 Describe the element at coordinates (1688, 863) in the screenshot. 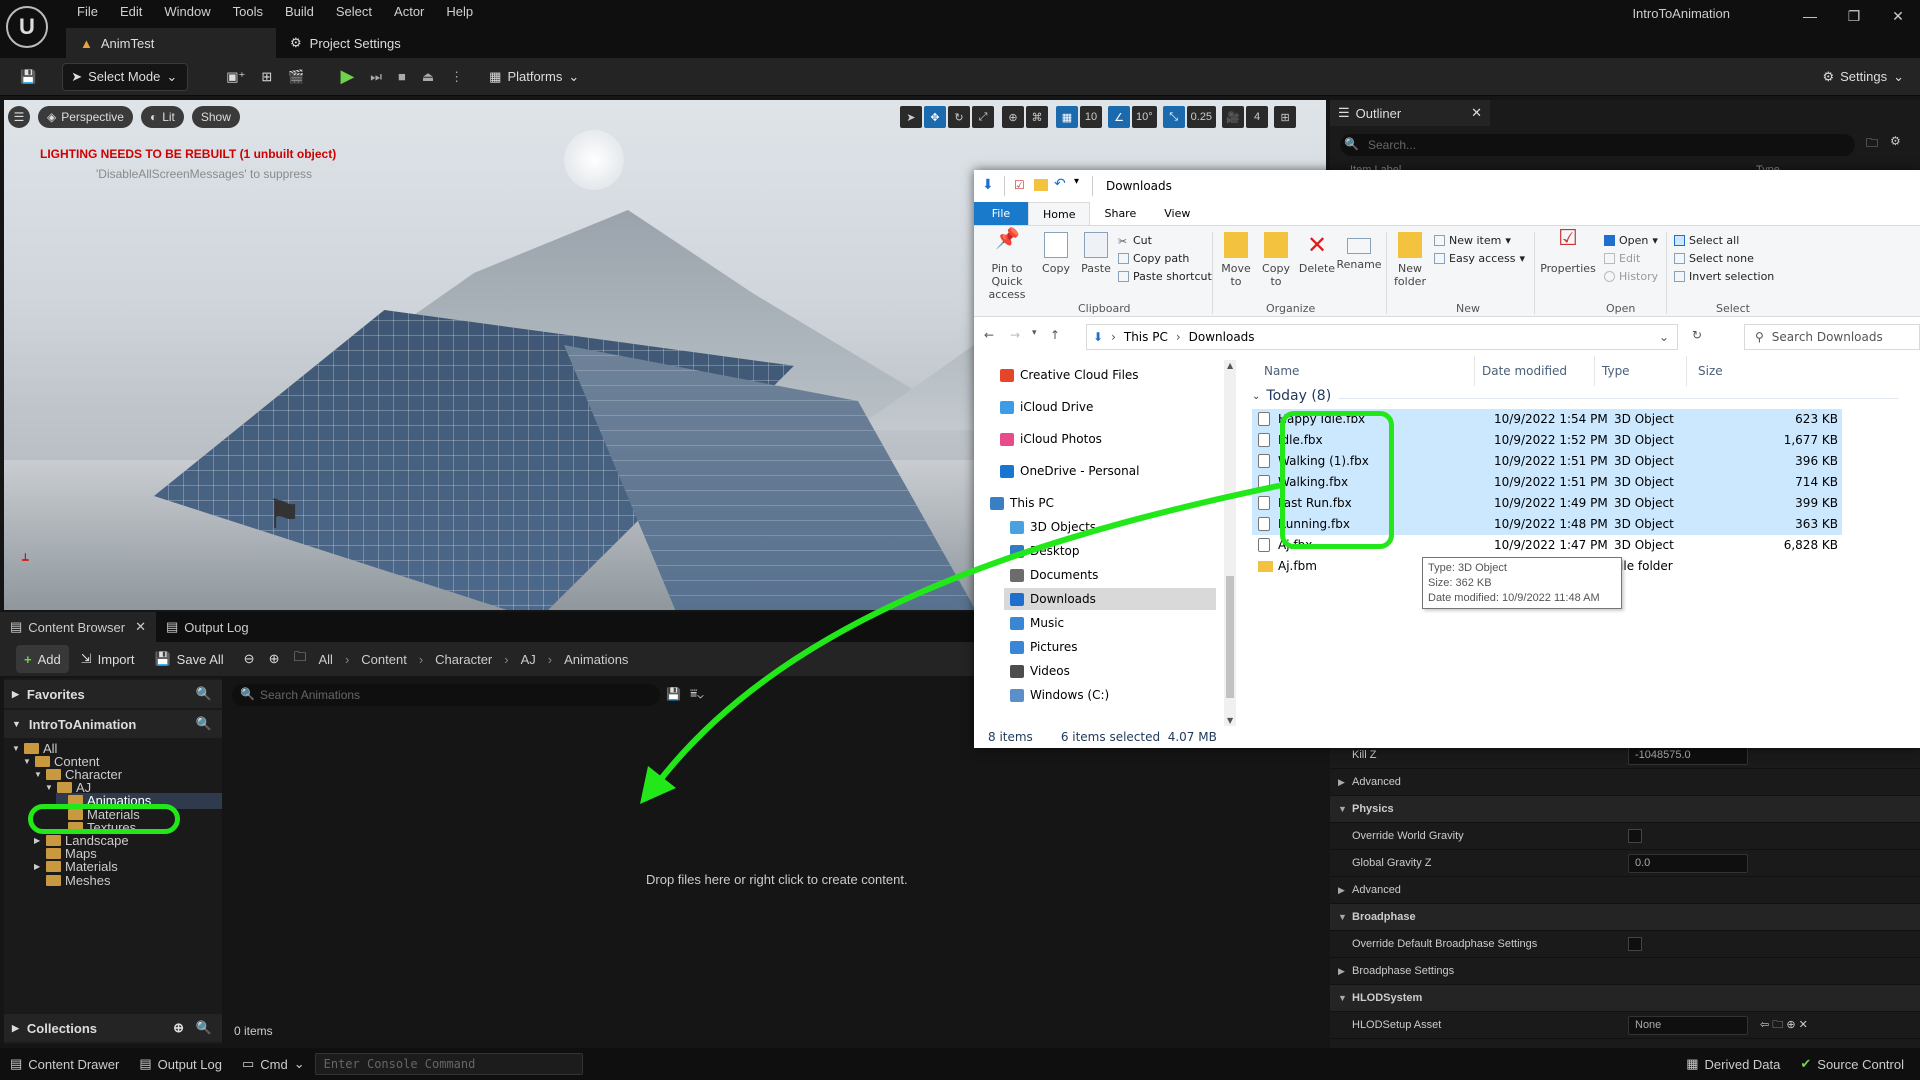

I see `details-value-input: 0.0` at that location.